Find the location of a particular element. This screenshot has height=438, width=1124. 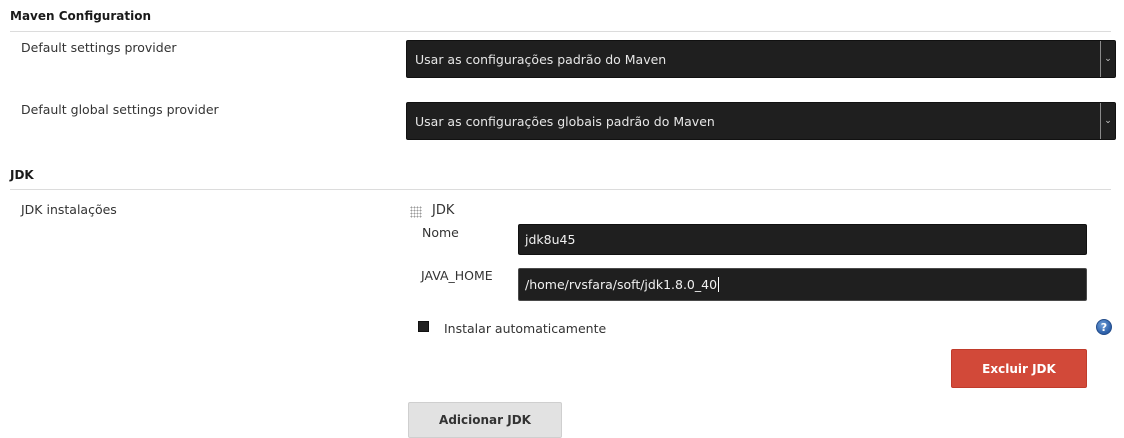

maven-section-divider is located at coordinates (560, 31).